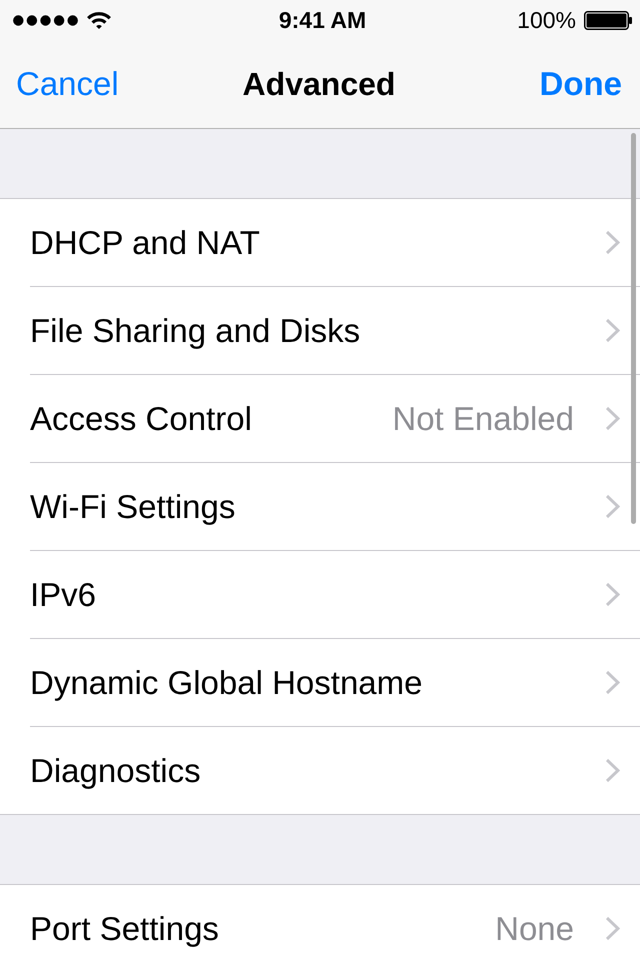  Describe the element at coordinates (546, 20) in the screenshot. I see `battery-percentage: 100%` at that location.